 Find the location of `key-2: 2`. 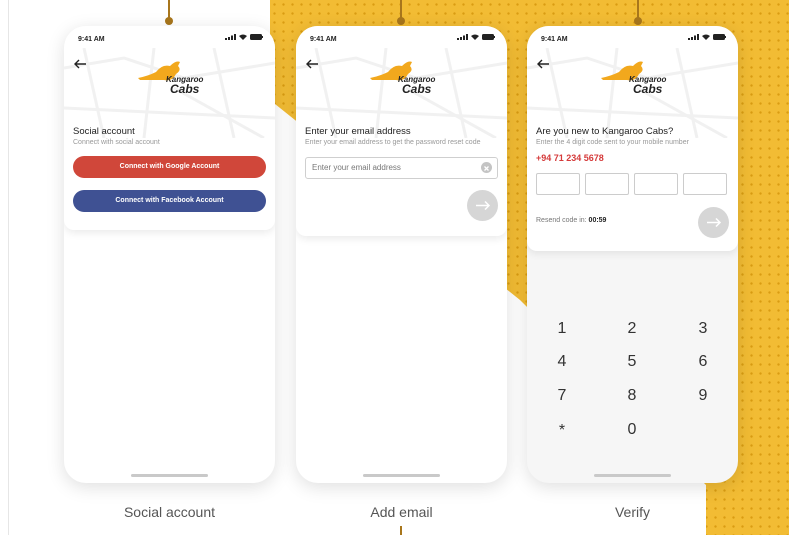

key-2: 2 is located at coordinates (632, 329).